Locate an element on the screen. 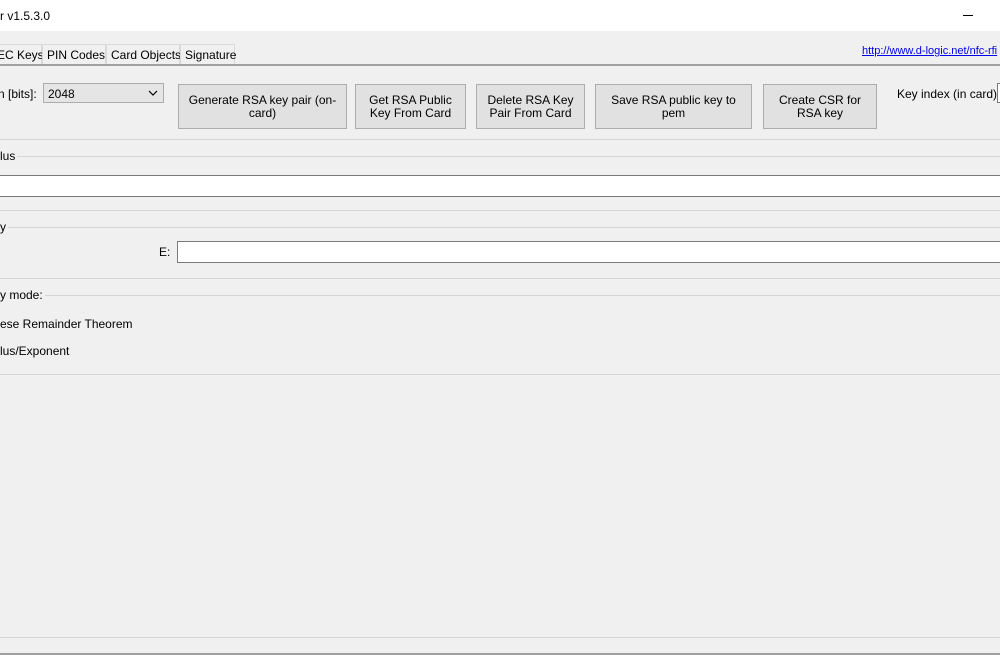  exponent-group-title: y is located at coordinates (4, 227).